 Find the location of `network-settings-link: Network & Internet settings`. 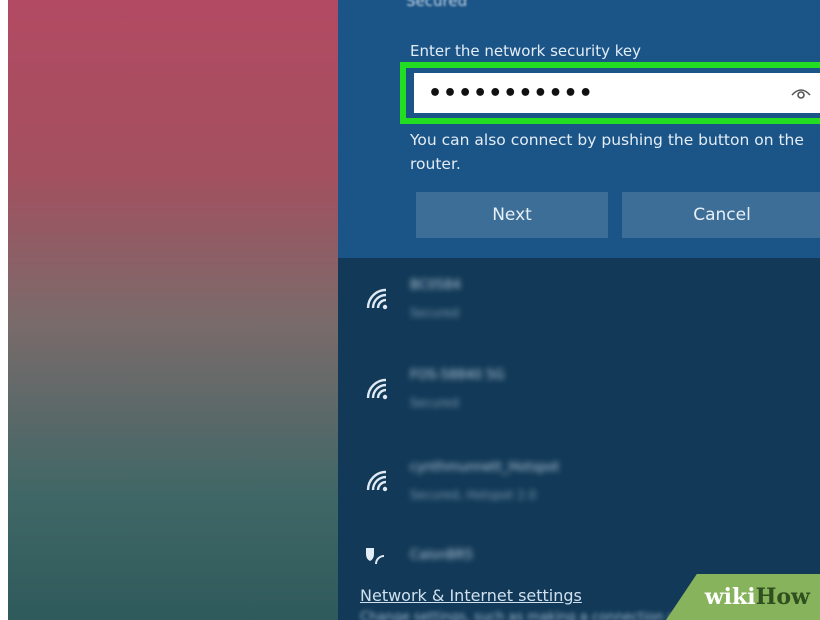

network-settings-link: Network & Internet settings is located at coordinates (471, 595).